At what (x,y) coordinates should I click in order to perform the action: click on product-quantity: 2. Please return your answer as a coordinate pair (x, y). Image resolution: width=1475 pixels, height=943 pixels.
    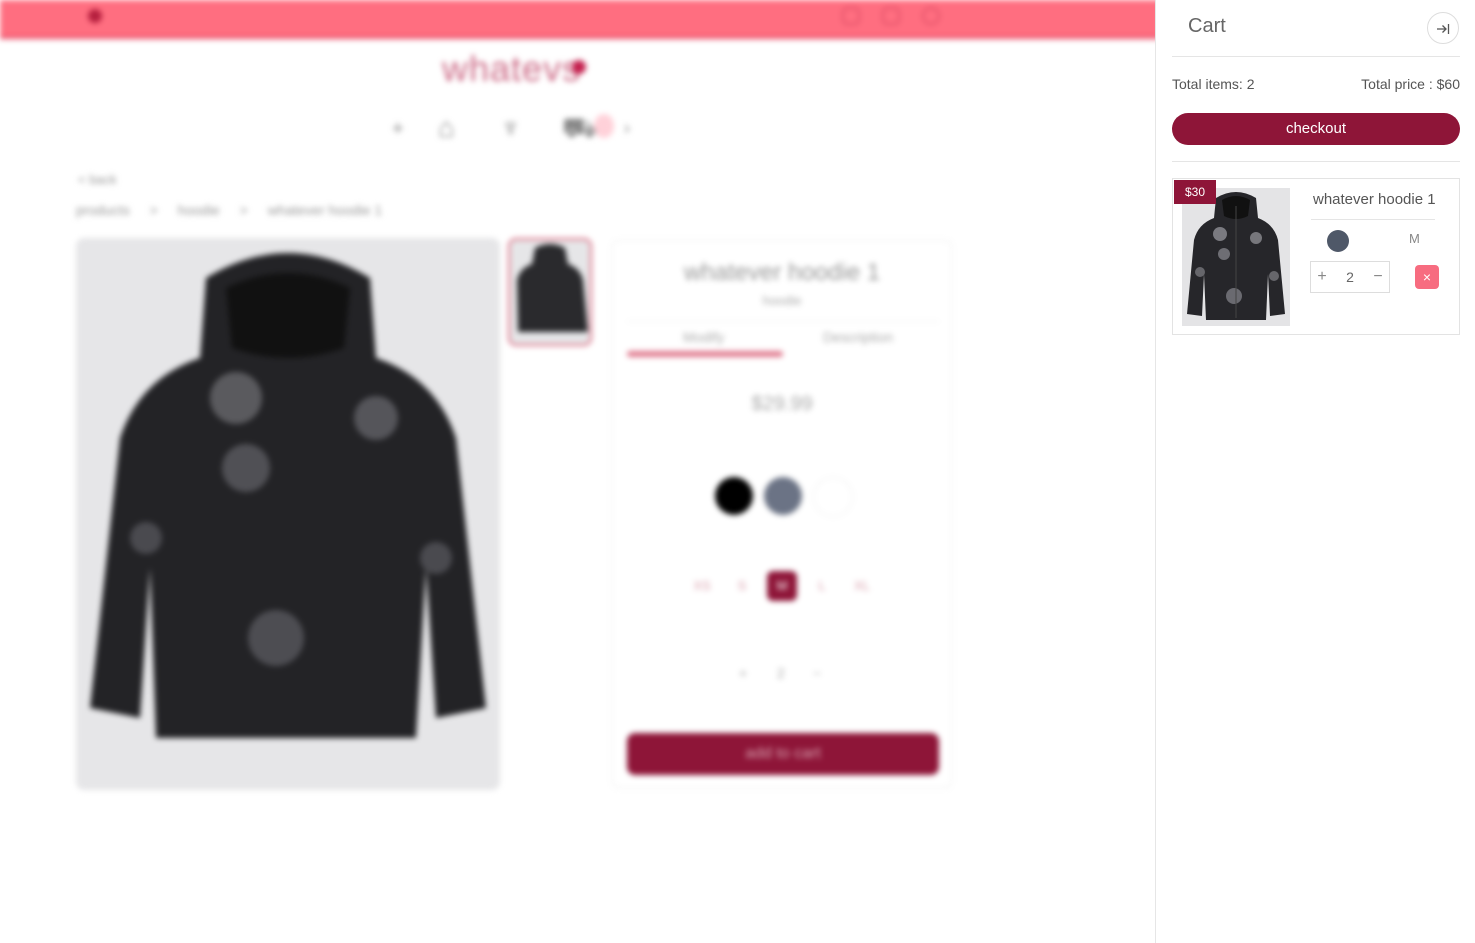
    Looking at the image, I should click on (781, 673).